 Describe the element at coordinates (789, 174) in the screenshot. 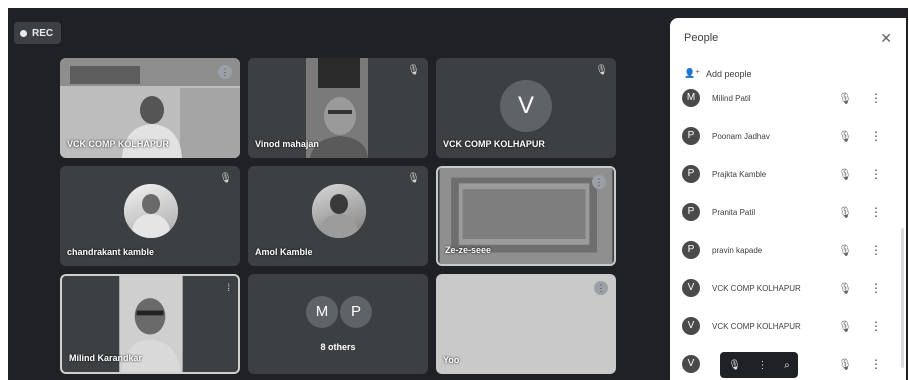

I see `participant-row: P Prajkta Kamble 🎙 ⋮` at that location.